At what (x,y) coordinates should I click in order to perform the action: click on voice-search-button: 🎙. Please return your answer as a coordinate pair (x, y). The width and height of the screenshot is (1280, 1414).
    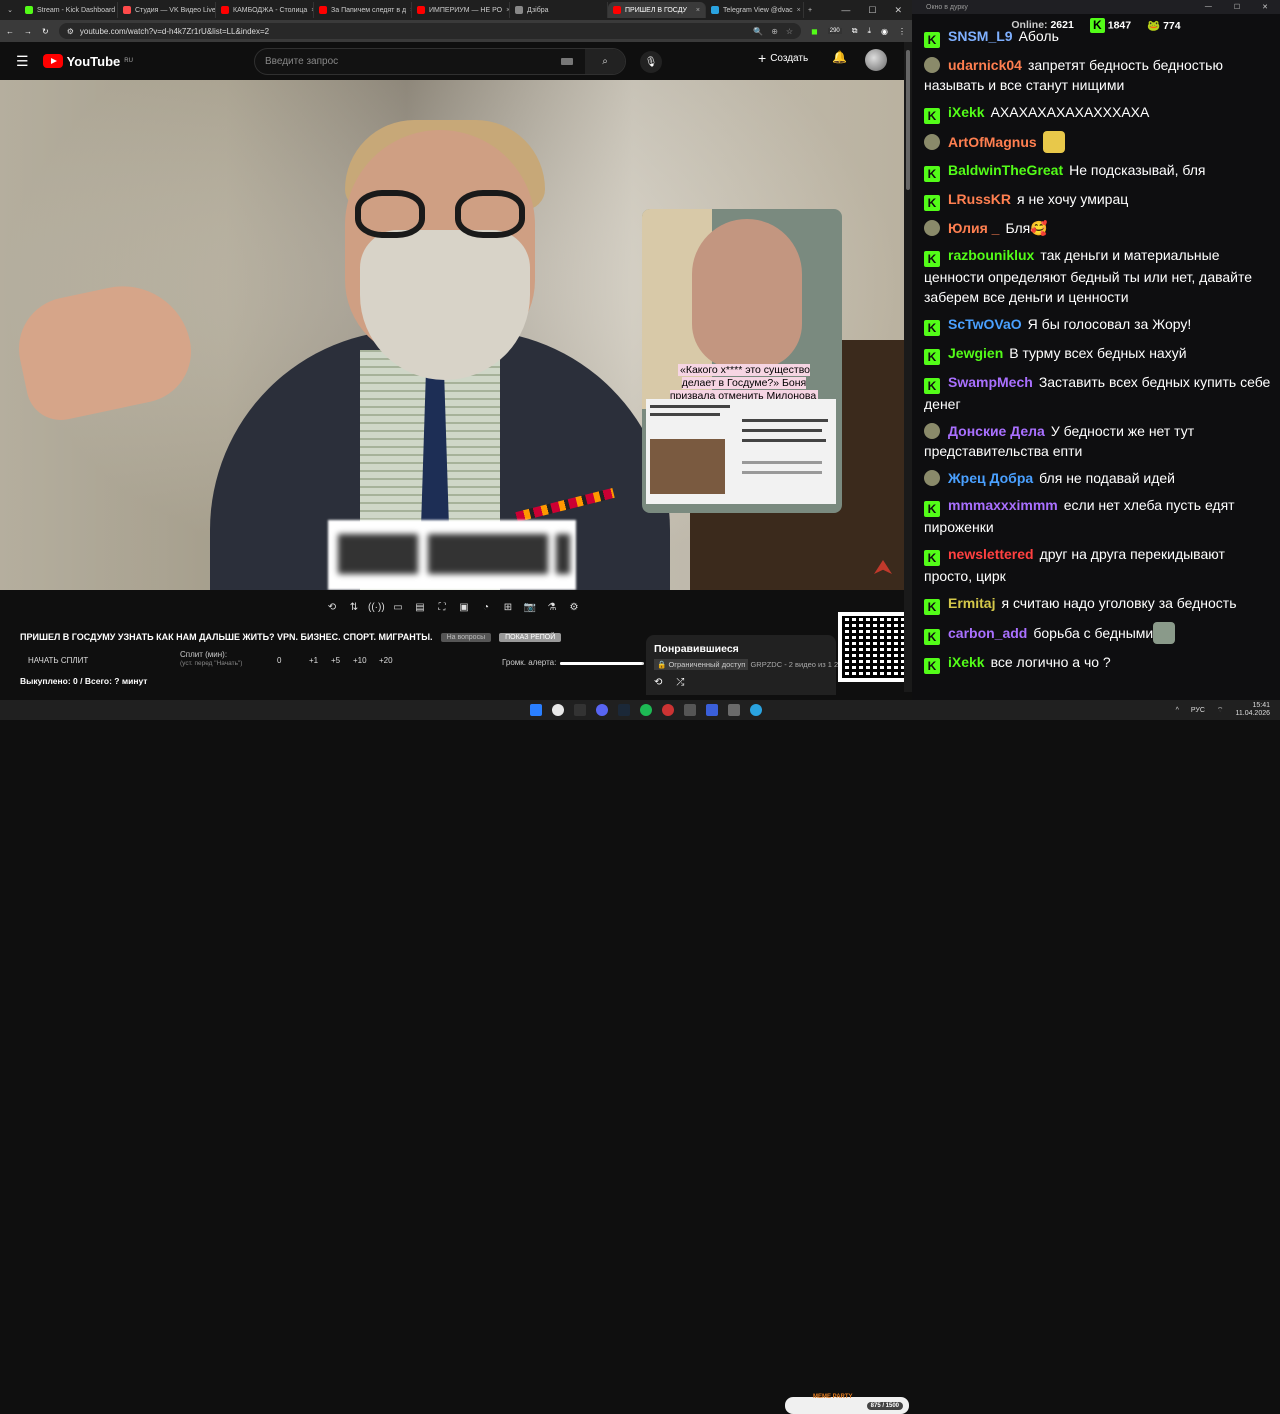
    Looking at the image, I should click on (651, 62).